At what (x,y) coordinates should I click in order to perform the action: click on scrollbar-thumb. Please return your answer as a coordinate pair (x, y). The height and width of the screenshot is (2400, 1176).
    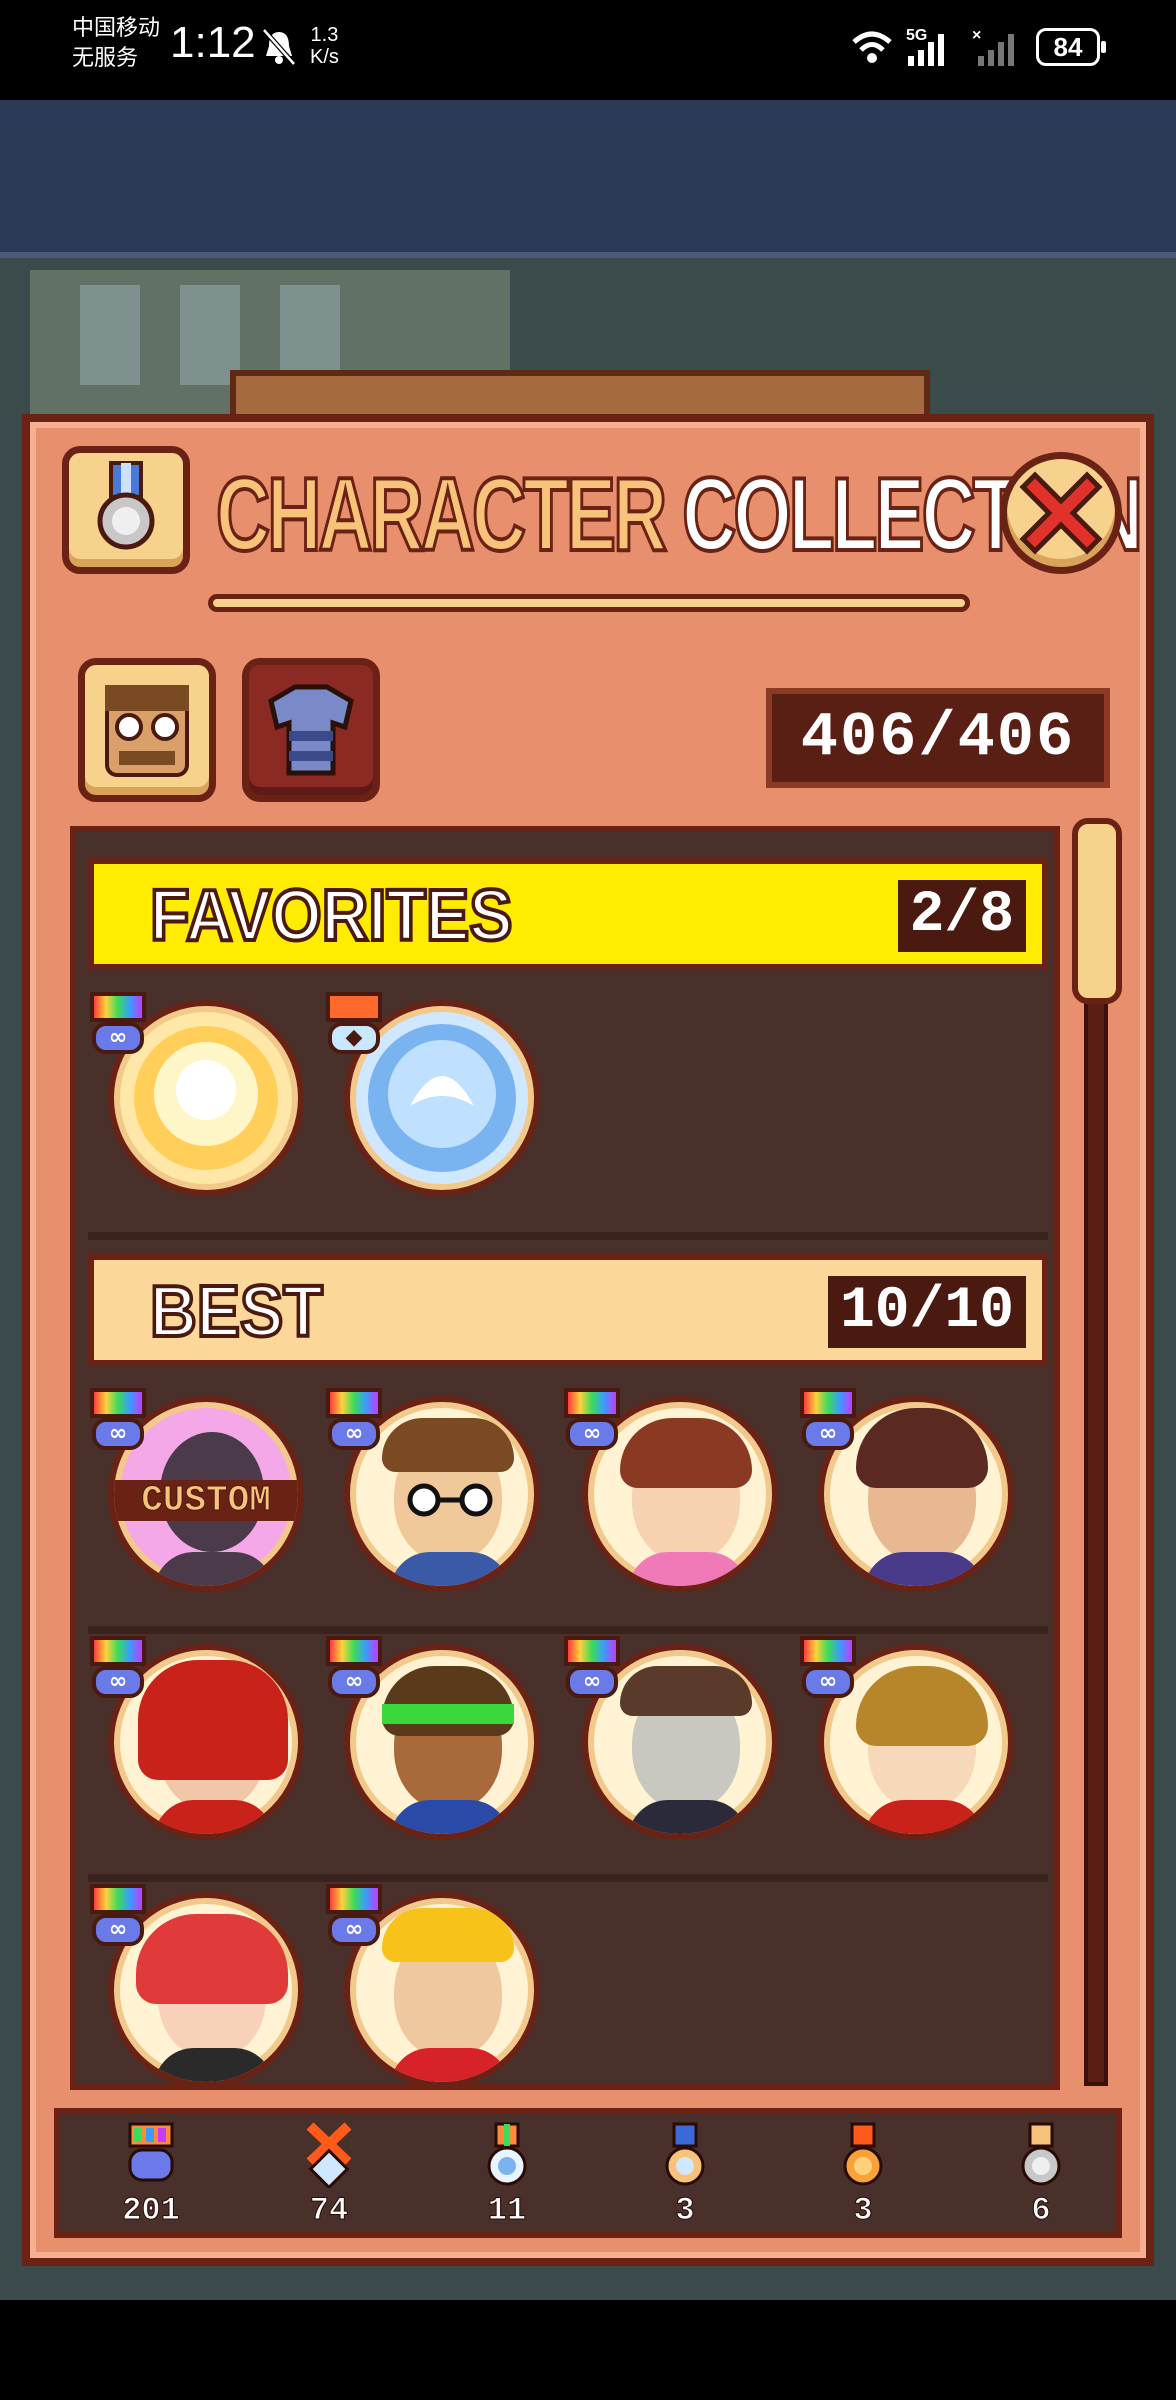
    Looking at the image, I should click on (1097, 911).